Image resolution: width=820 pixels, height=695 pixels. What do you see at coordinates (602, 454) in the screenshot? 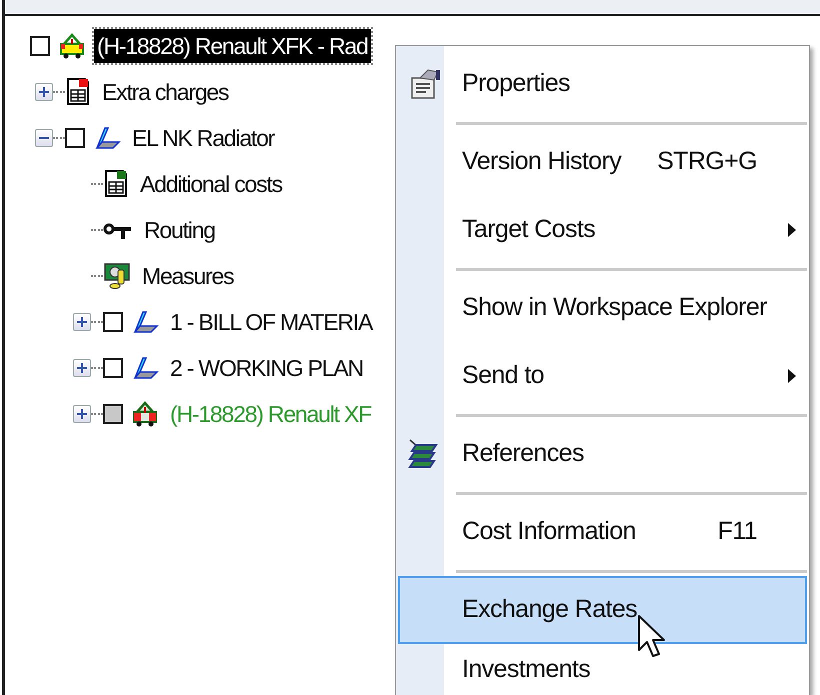
I see `menu-item: References` at bounding box center [602, 454].